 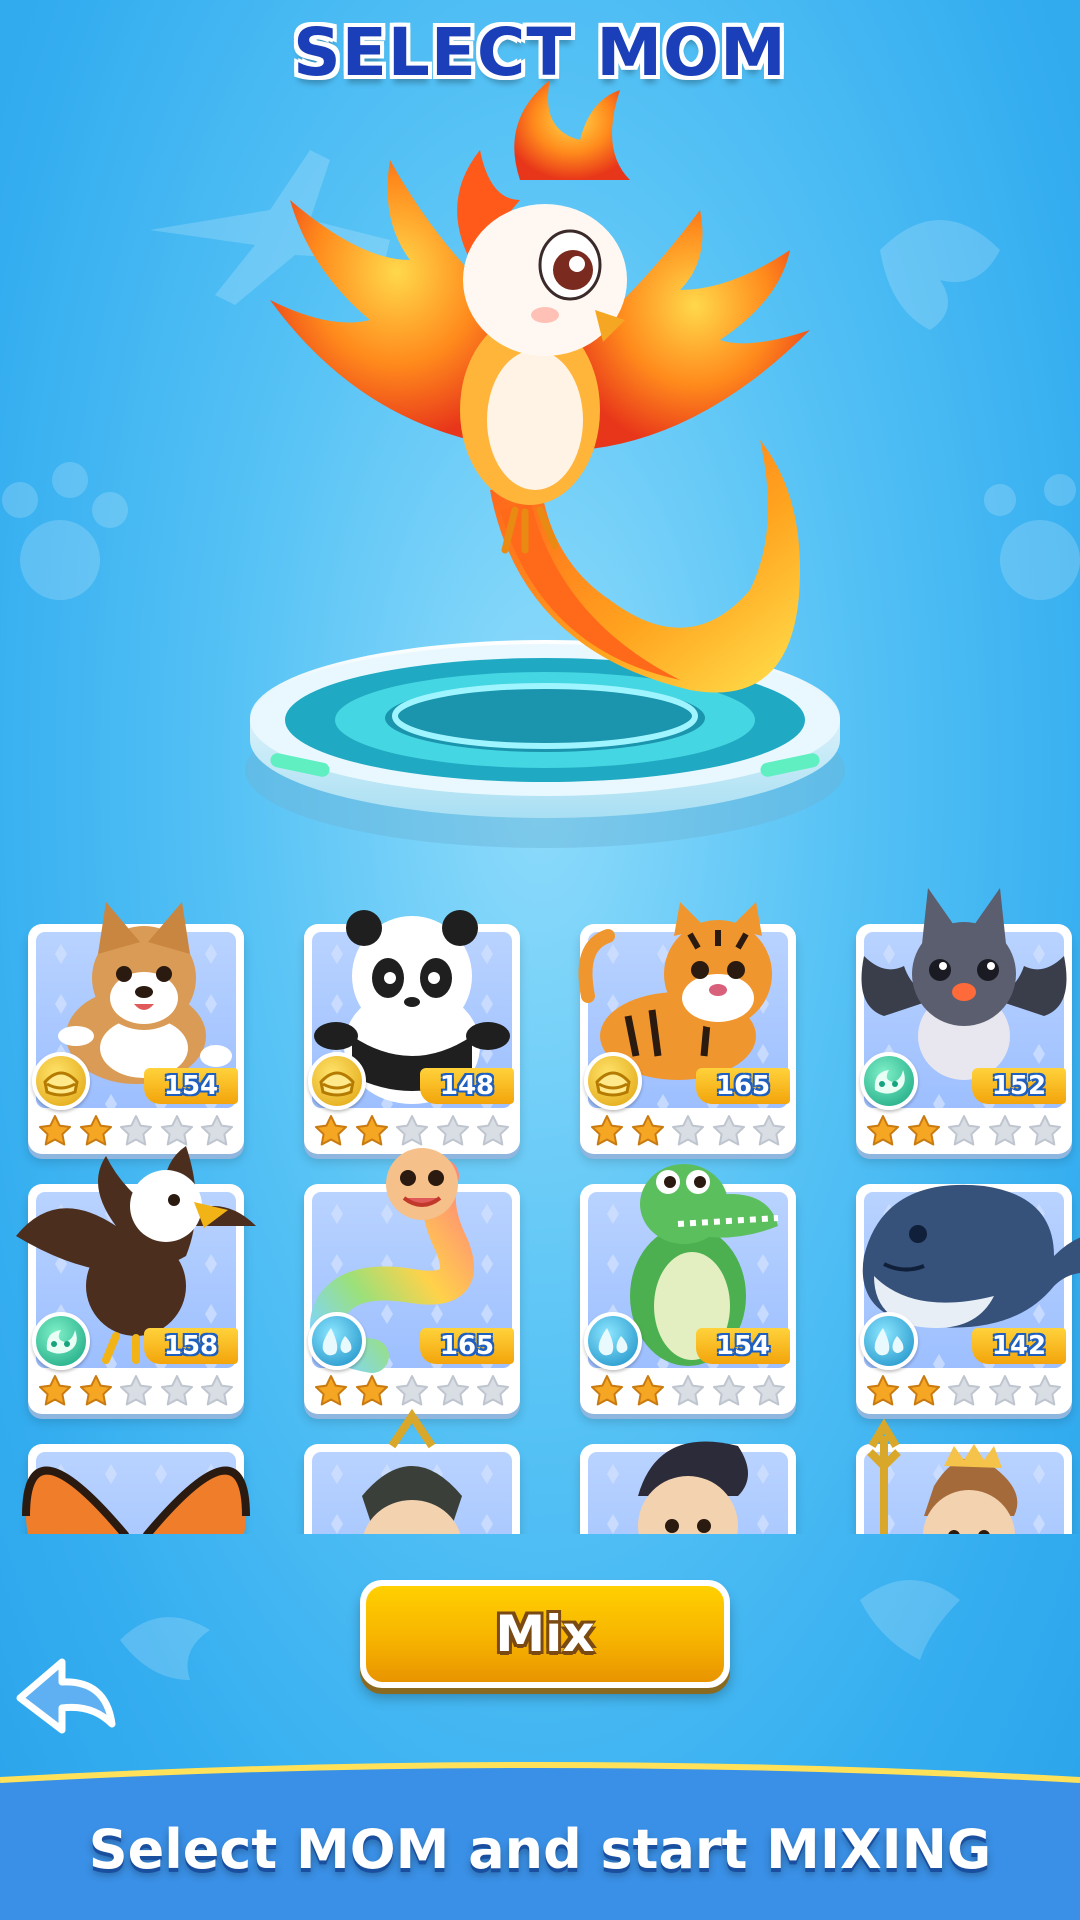 I want to click on power-value: 148, so click(x=467, y=1086).